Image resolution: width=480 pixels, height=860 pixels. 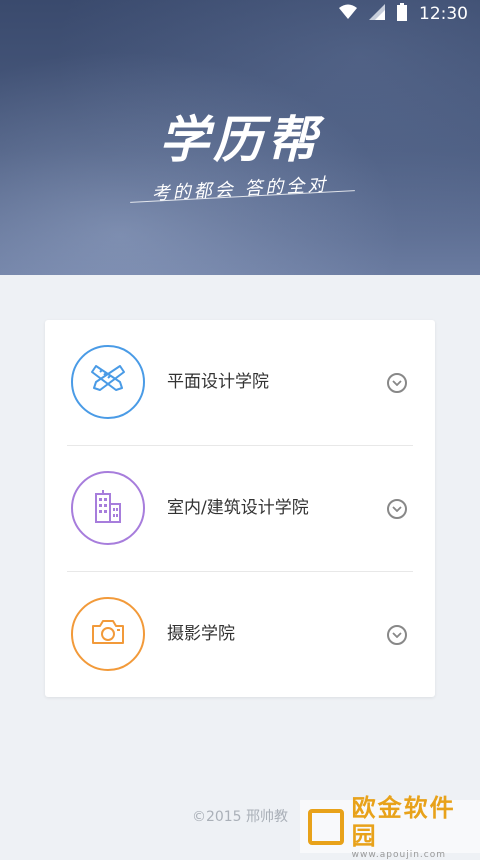 What do you see at coordinates (403, 821) in the screenshot?
I see `watermark-name: 欧金软件园` at bounding box center [403, 821].